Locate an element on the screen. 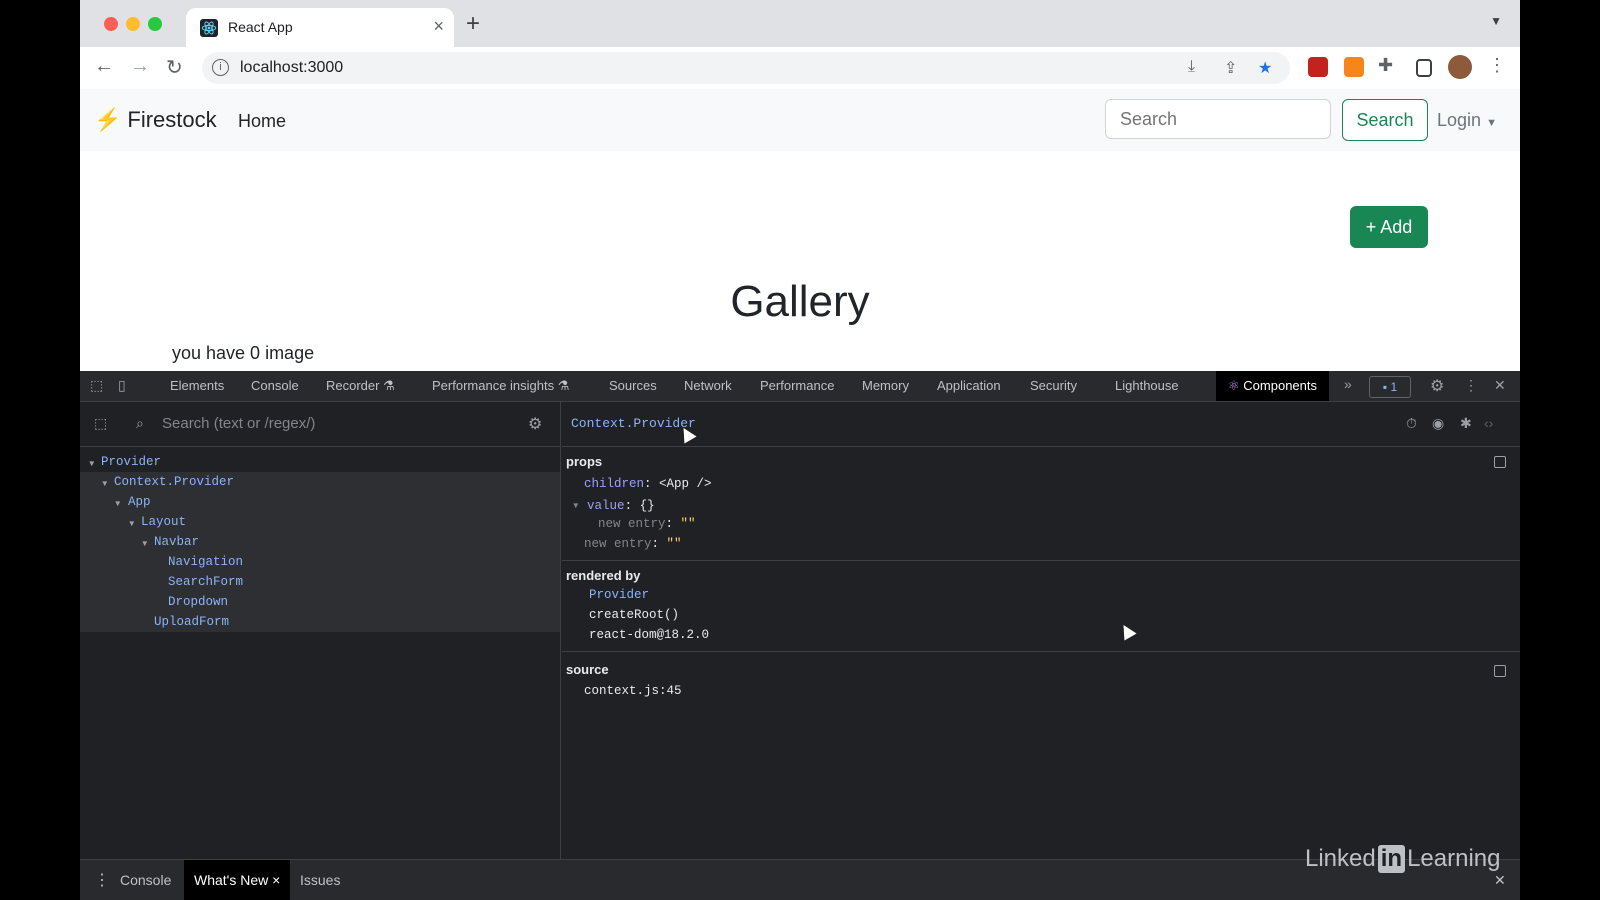  prop-key: value is located at coordinates (606, 506).